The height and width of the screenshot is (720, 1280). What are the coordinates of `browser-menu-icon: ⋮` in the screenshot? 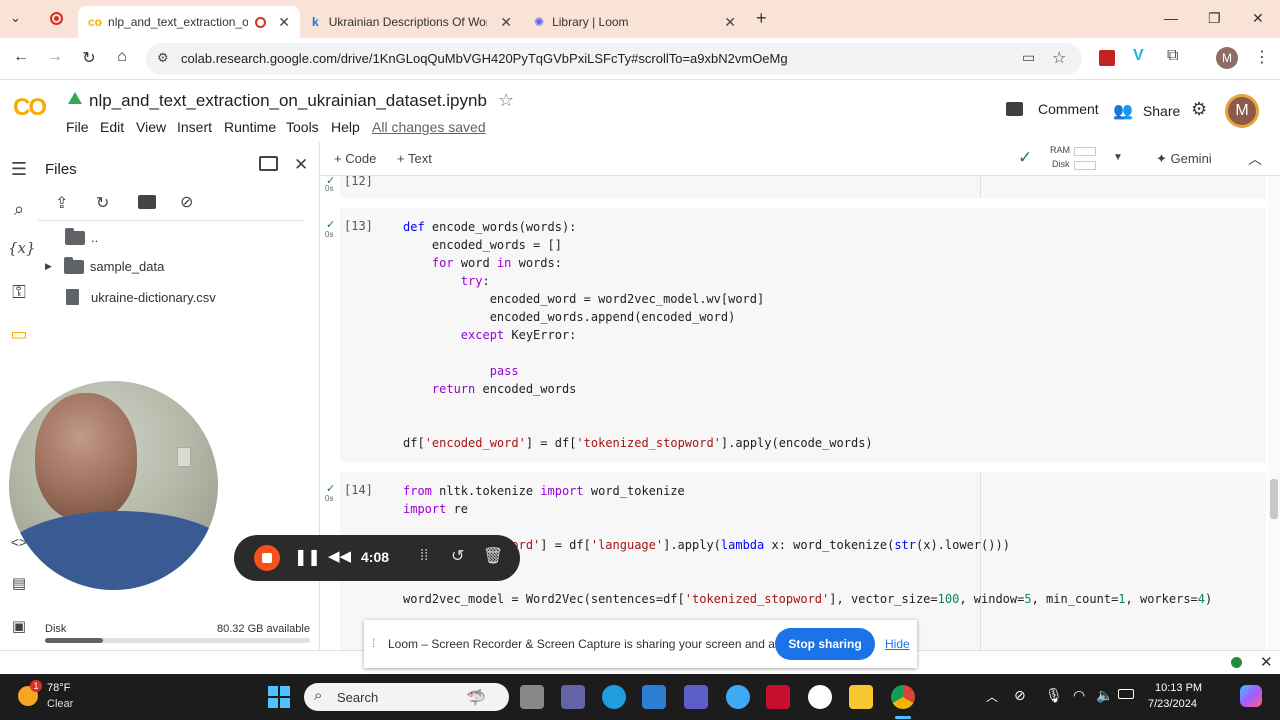 It's located at (1262, 57).